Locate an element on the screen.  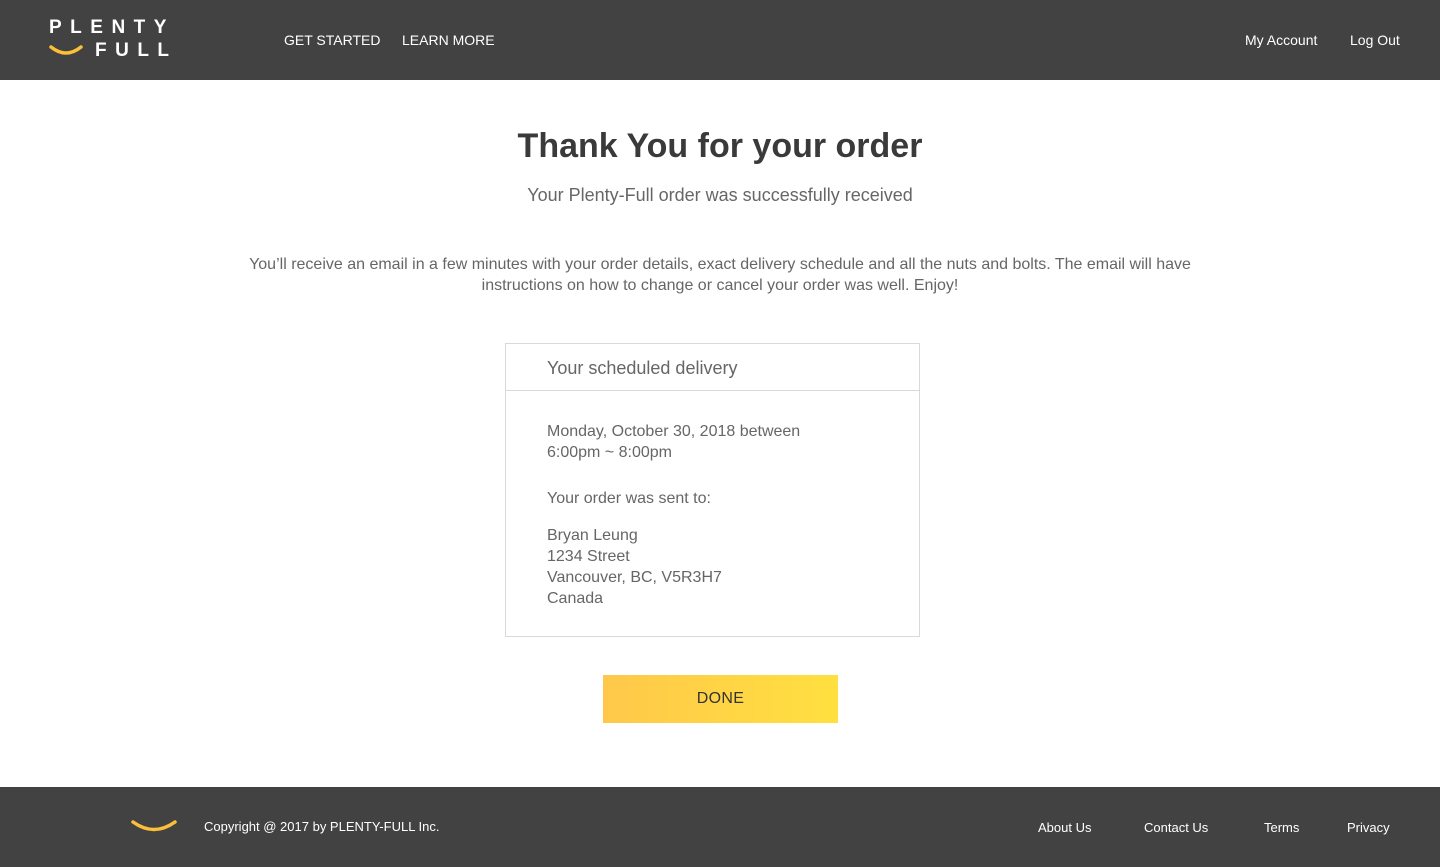
card-title: Your scheduled delivery is located at coordinates (642, 368).